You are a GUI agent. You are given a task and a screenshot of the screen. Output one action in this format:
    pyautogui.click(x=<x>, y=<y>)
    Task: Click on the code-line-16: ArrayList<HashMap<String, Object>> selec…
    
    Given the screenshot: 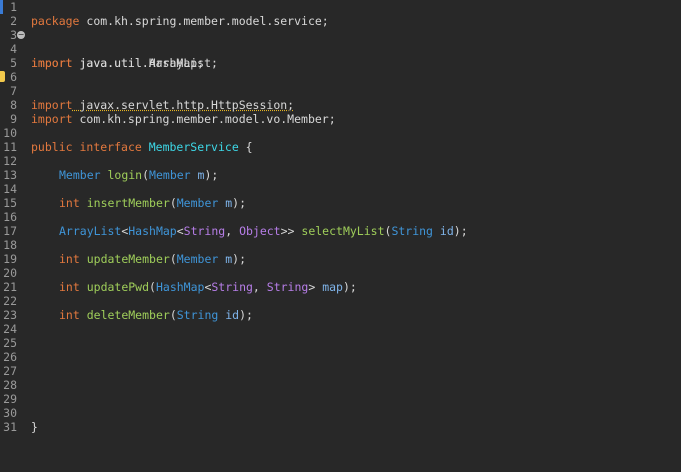 What is the action you would take?
    pyautogui.click(x=234, y=224)
    